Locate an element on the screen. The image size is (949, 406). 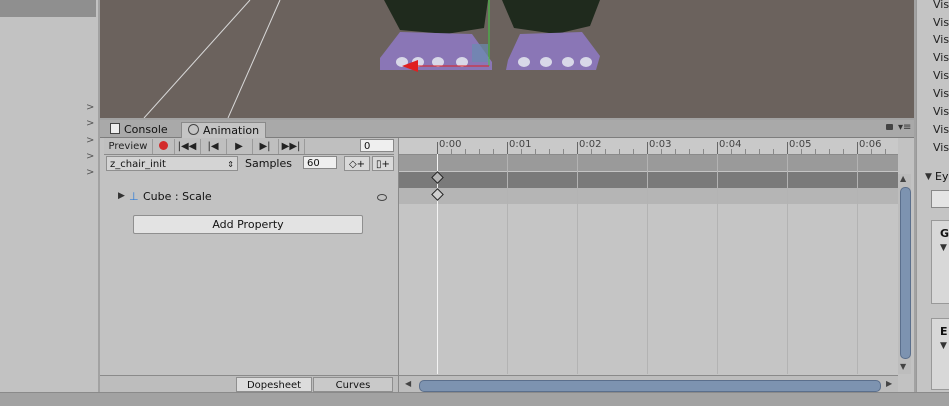
prev-key-button: |◀ is located at coordinates (213, 146).